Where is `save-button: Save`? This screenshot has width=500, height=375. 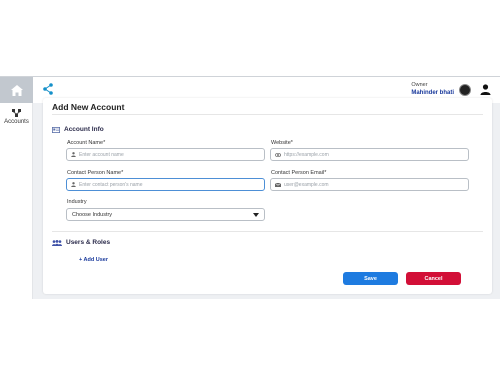
save-button: Save is located at coordinates (370, 278).